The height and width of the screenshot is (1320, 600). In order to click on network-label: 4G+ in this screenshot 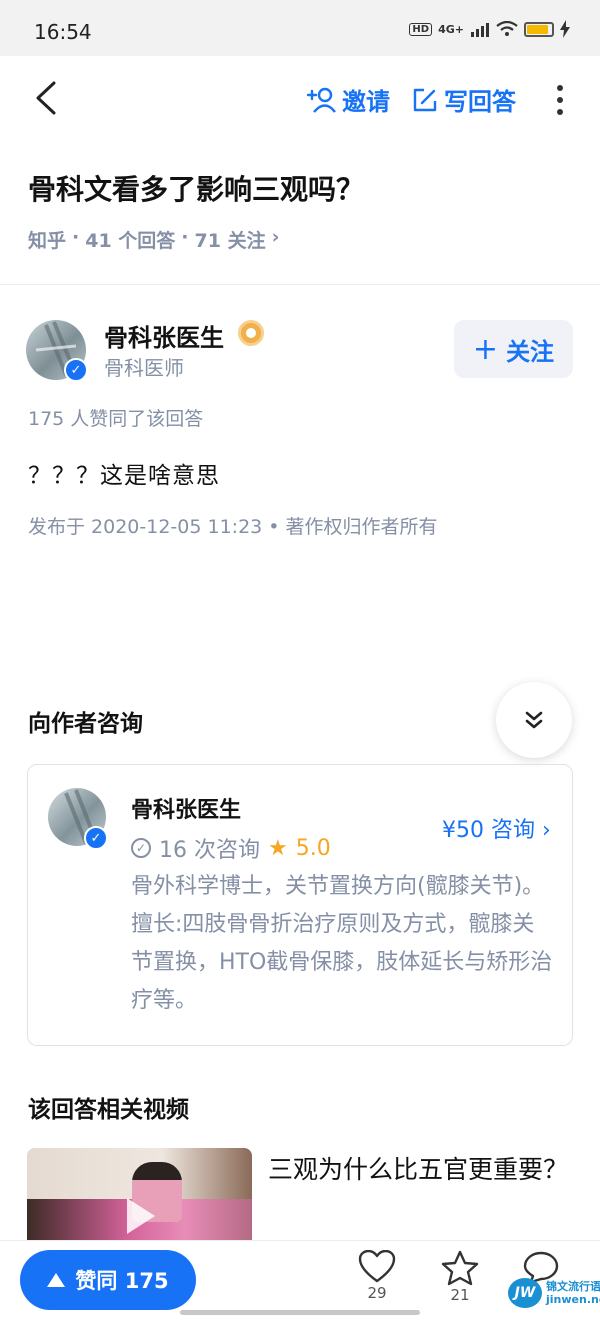, I will do `click(451, 29)`.